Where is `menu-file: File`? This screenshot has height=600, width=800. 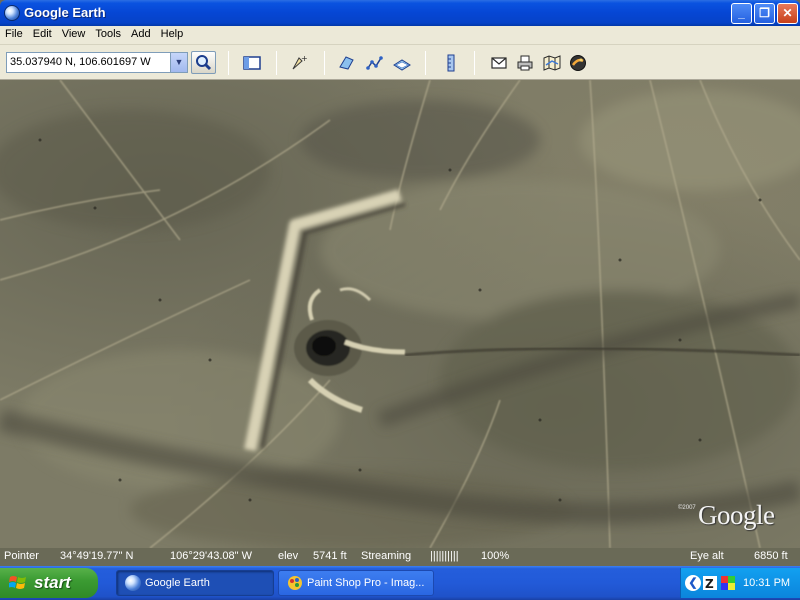
menu-file: File is located at coordinates (14, 35).